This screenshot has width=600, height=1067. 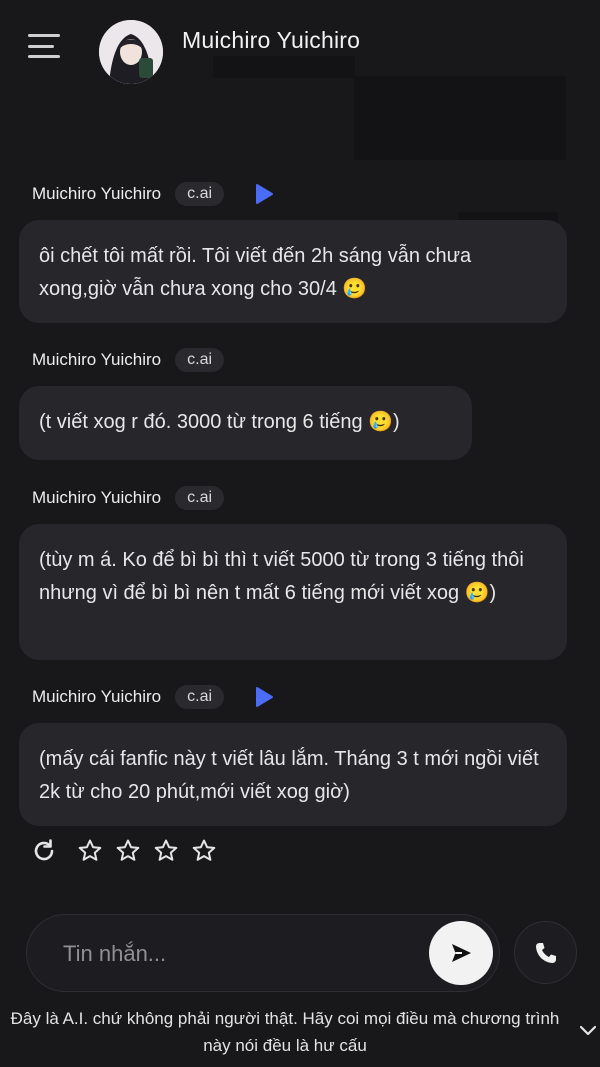 What do you see at coordinates (243, 954) in the screenshot?
I see `message-input` at bounding box center [243, 954].